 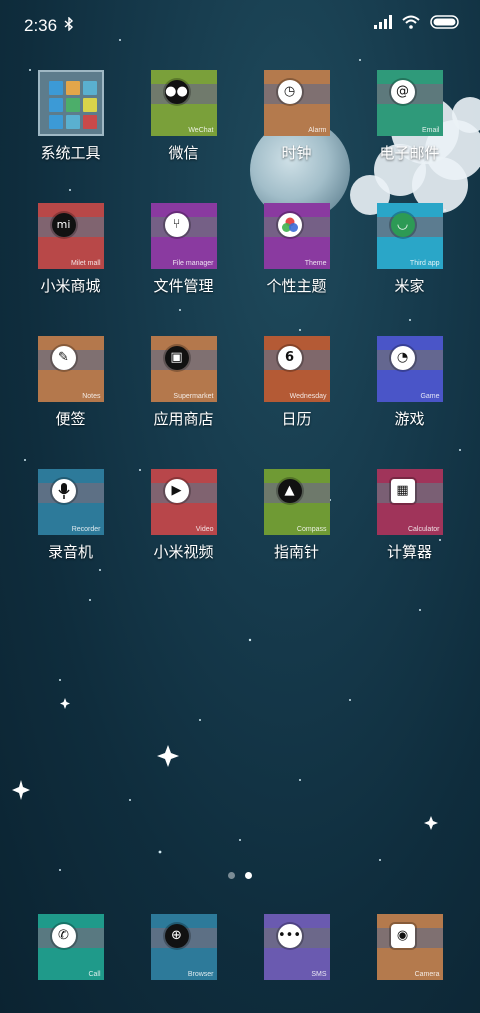 I want to click on app-label: 电子邮件, so click(x=409, y=153).